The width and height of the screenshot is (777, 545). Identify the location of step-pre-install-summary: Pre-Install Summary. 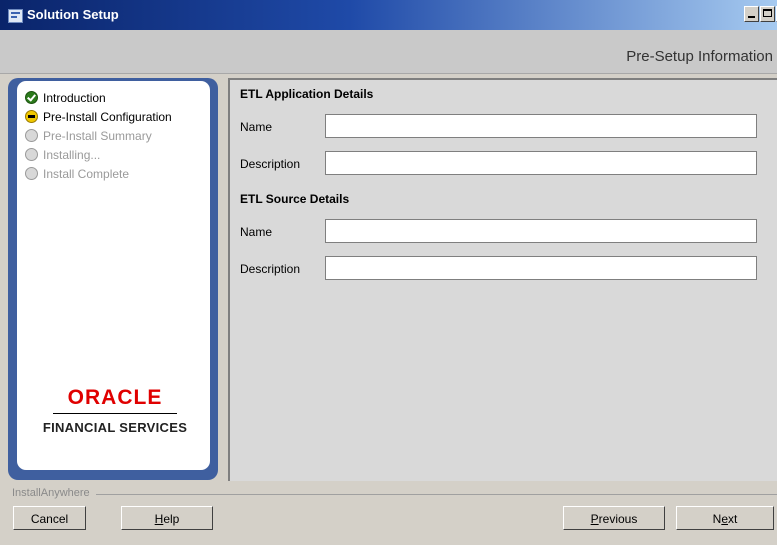
(98, 135).